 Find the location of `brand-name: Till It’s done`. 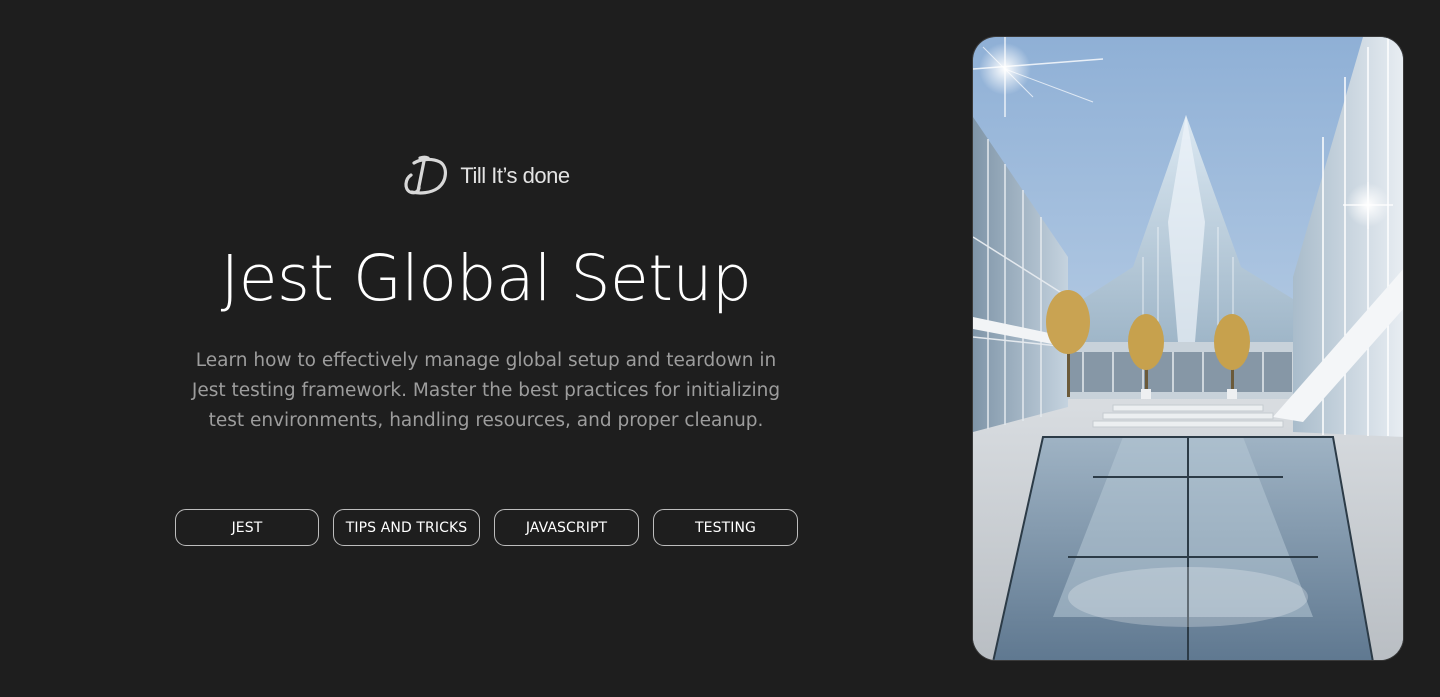

brand-name: Till It’s done is located at coordinates (515, 175).